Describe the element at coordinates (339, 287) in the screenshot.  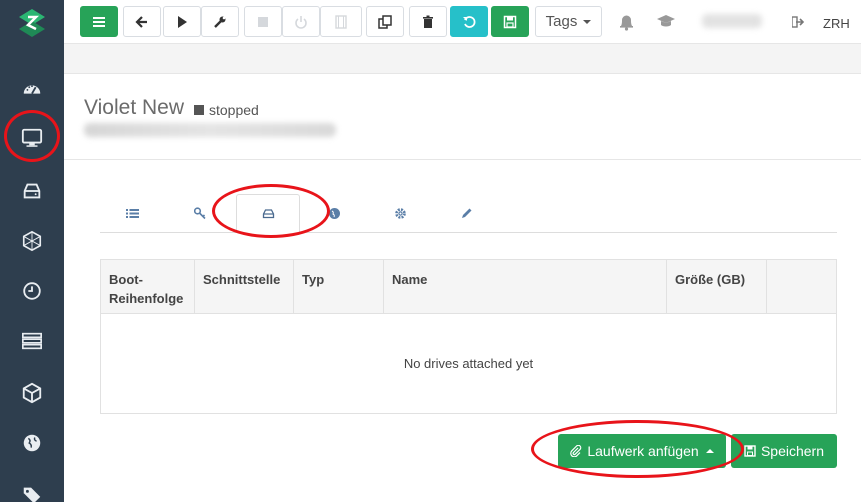
I see `column-type: Typ` at that location.